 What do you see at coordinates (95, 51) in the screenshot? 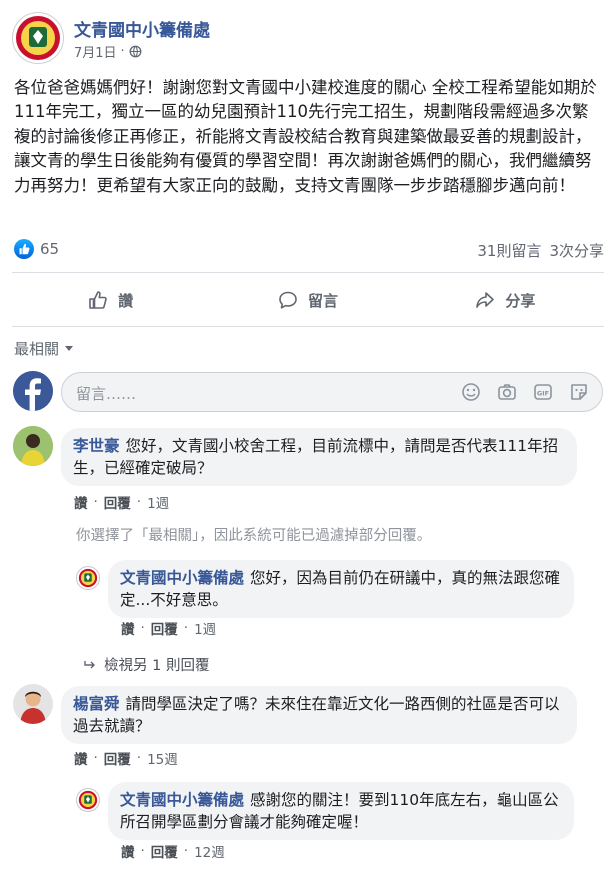
I see `post-date: 7月1日` at bounding box center [95, 51].